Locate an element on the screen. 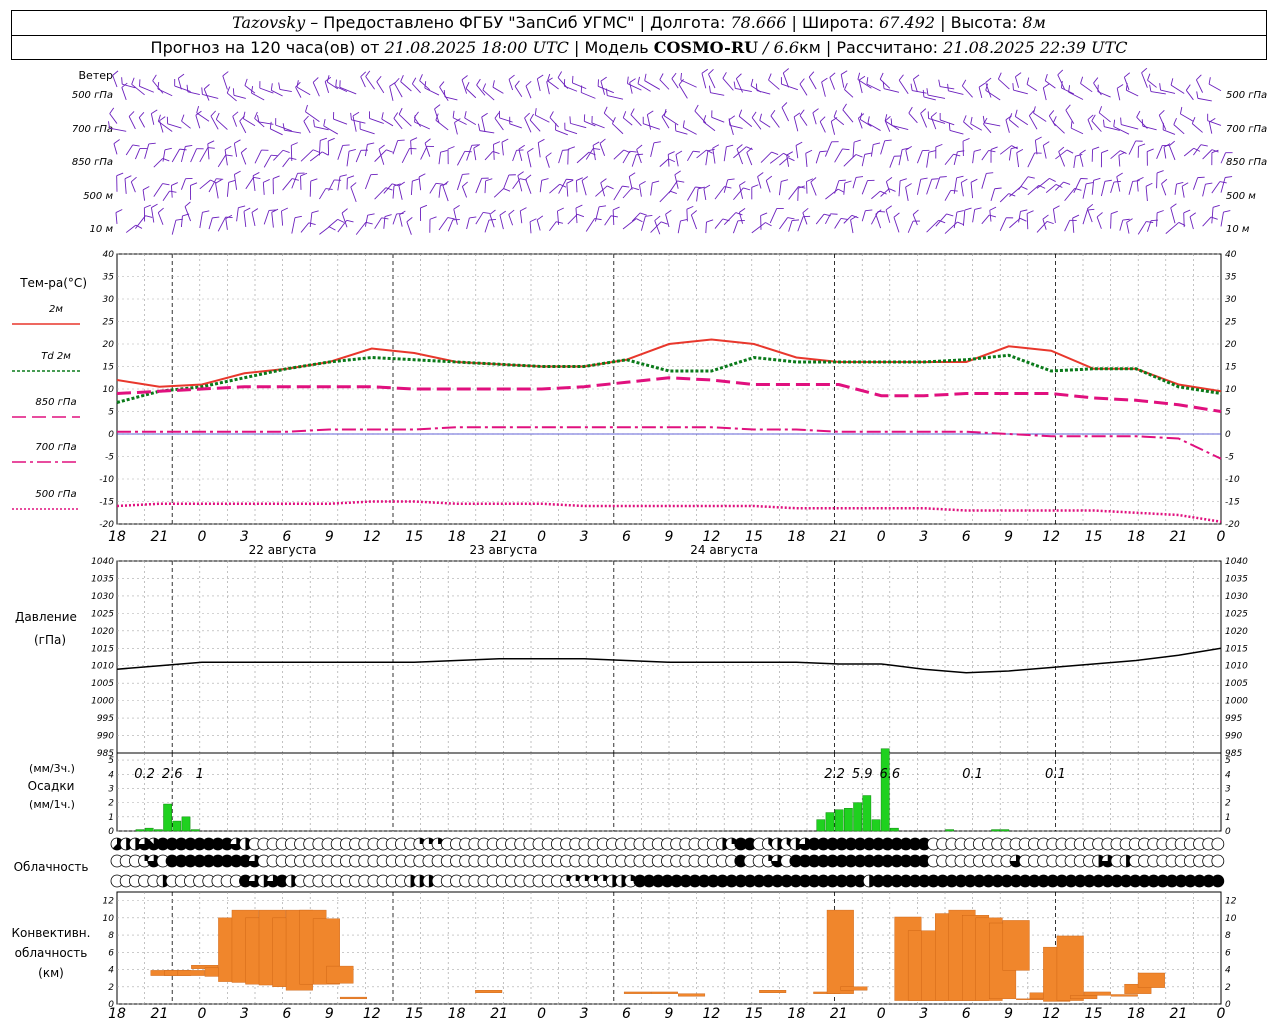 Image resolution: width=1280 pixels, height=1024 pixels. pressure-tick-right: 995 is located at coordinates (1233, 719).